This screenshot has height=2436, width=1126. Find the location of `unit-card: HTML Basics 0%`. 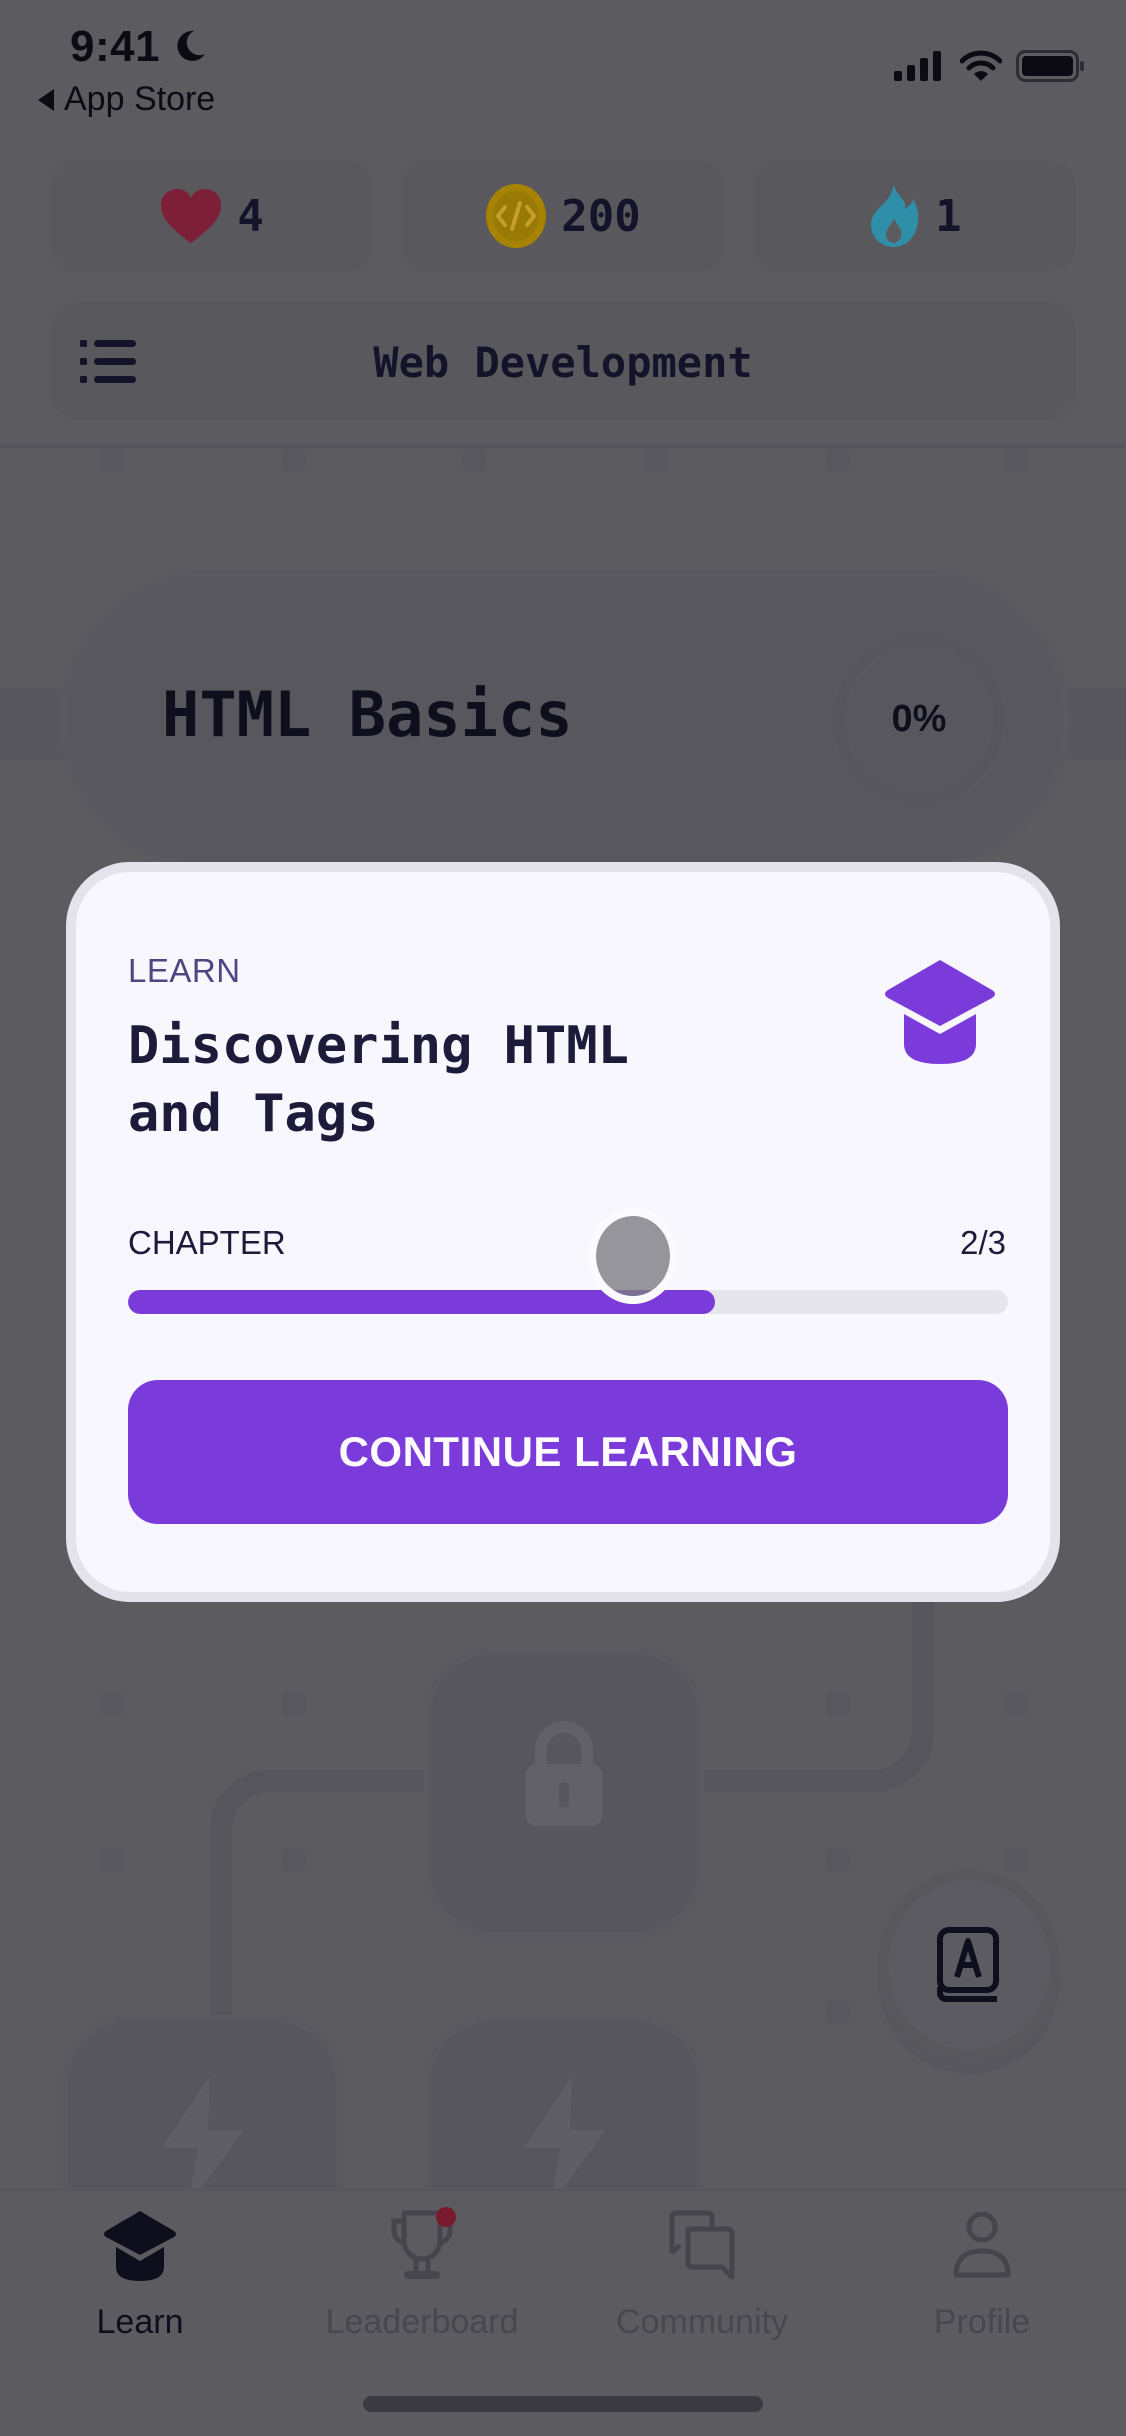

unit-card: HTML Basics 0% is located at coordinates (565, 720).